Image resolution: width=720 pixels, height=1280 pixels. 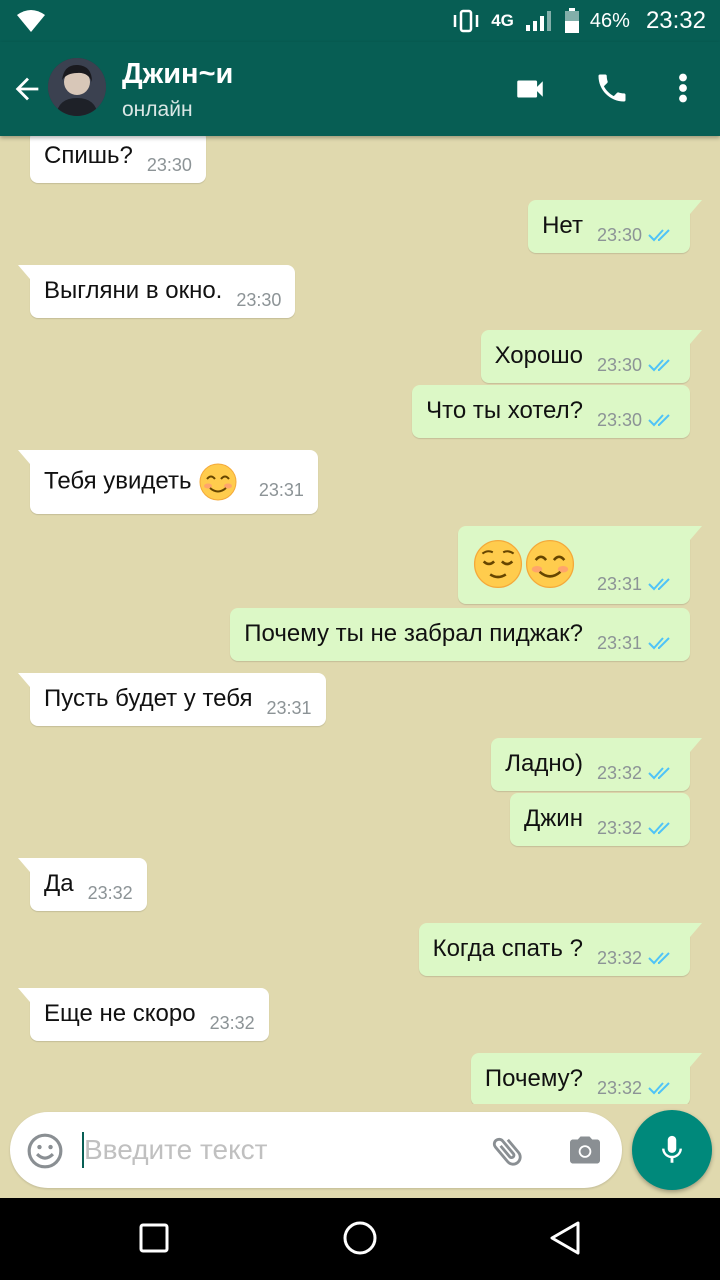 What do you see at coordinates (133, 290) in the screenshot?
I see `message-text: Выгляни в окно.` at bounding box center [133, 290].